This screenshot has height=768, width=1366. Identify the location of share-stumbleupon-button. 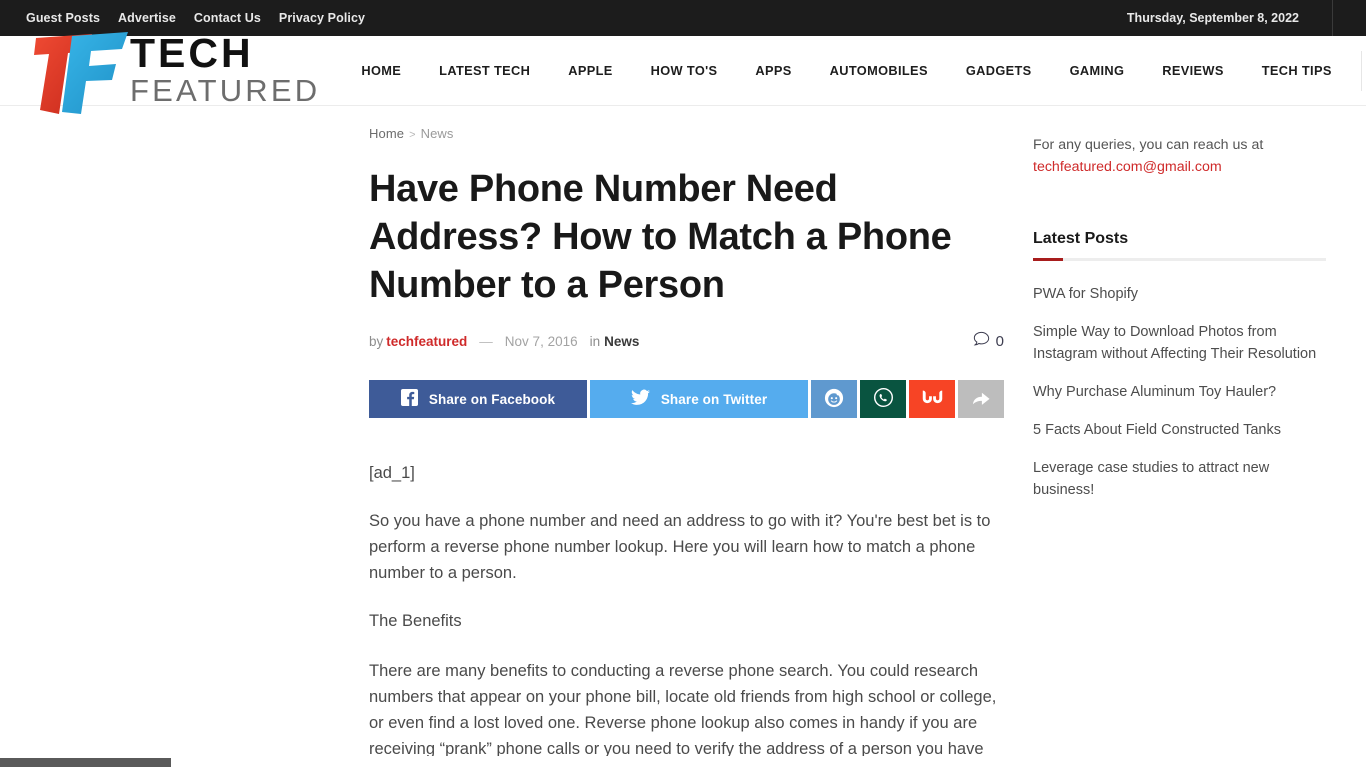
(932, 399).